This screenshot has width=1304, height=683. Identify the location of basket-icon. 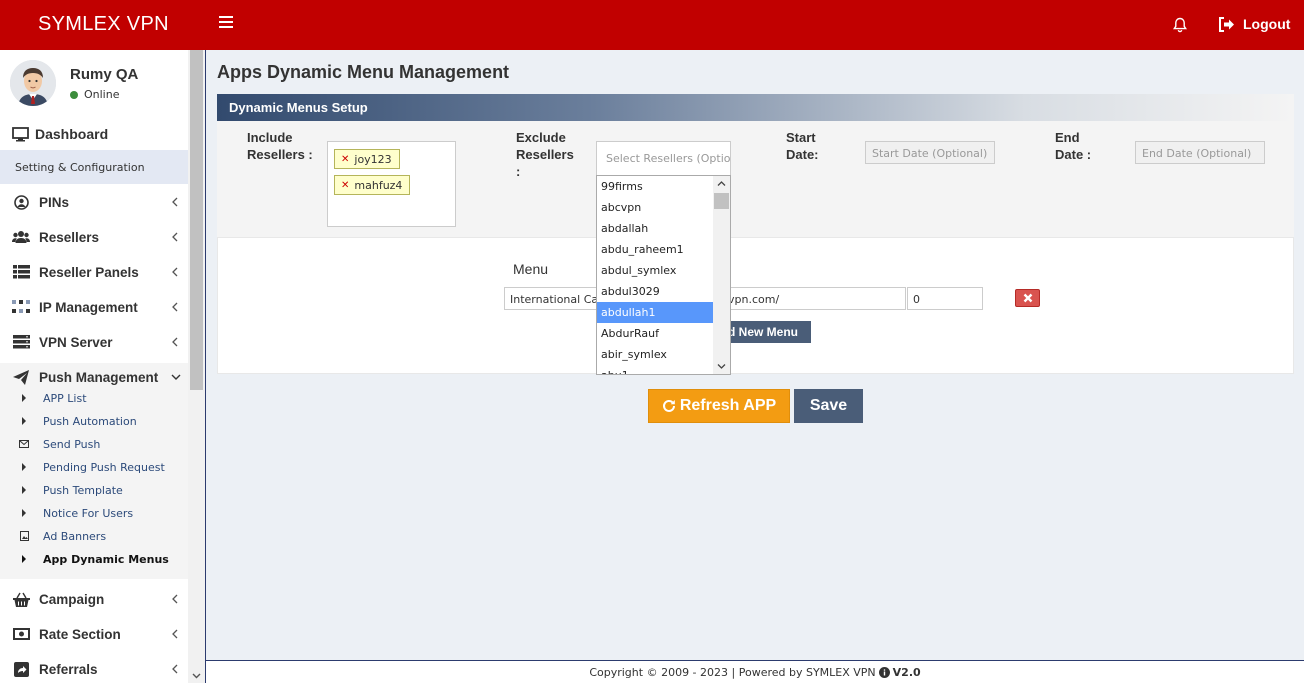
(21, 599).